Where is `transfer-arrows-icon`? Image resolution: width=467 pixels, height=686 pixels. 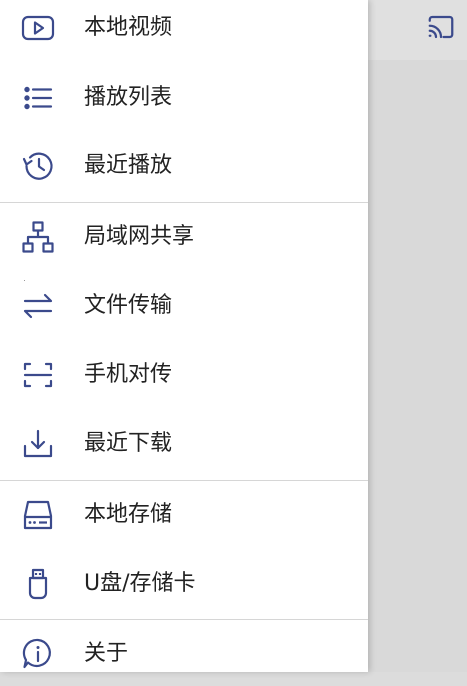
transfer-arrows-icon is located at coordinates (38, 306).